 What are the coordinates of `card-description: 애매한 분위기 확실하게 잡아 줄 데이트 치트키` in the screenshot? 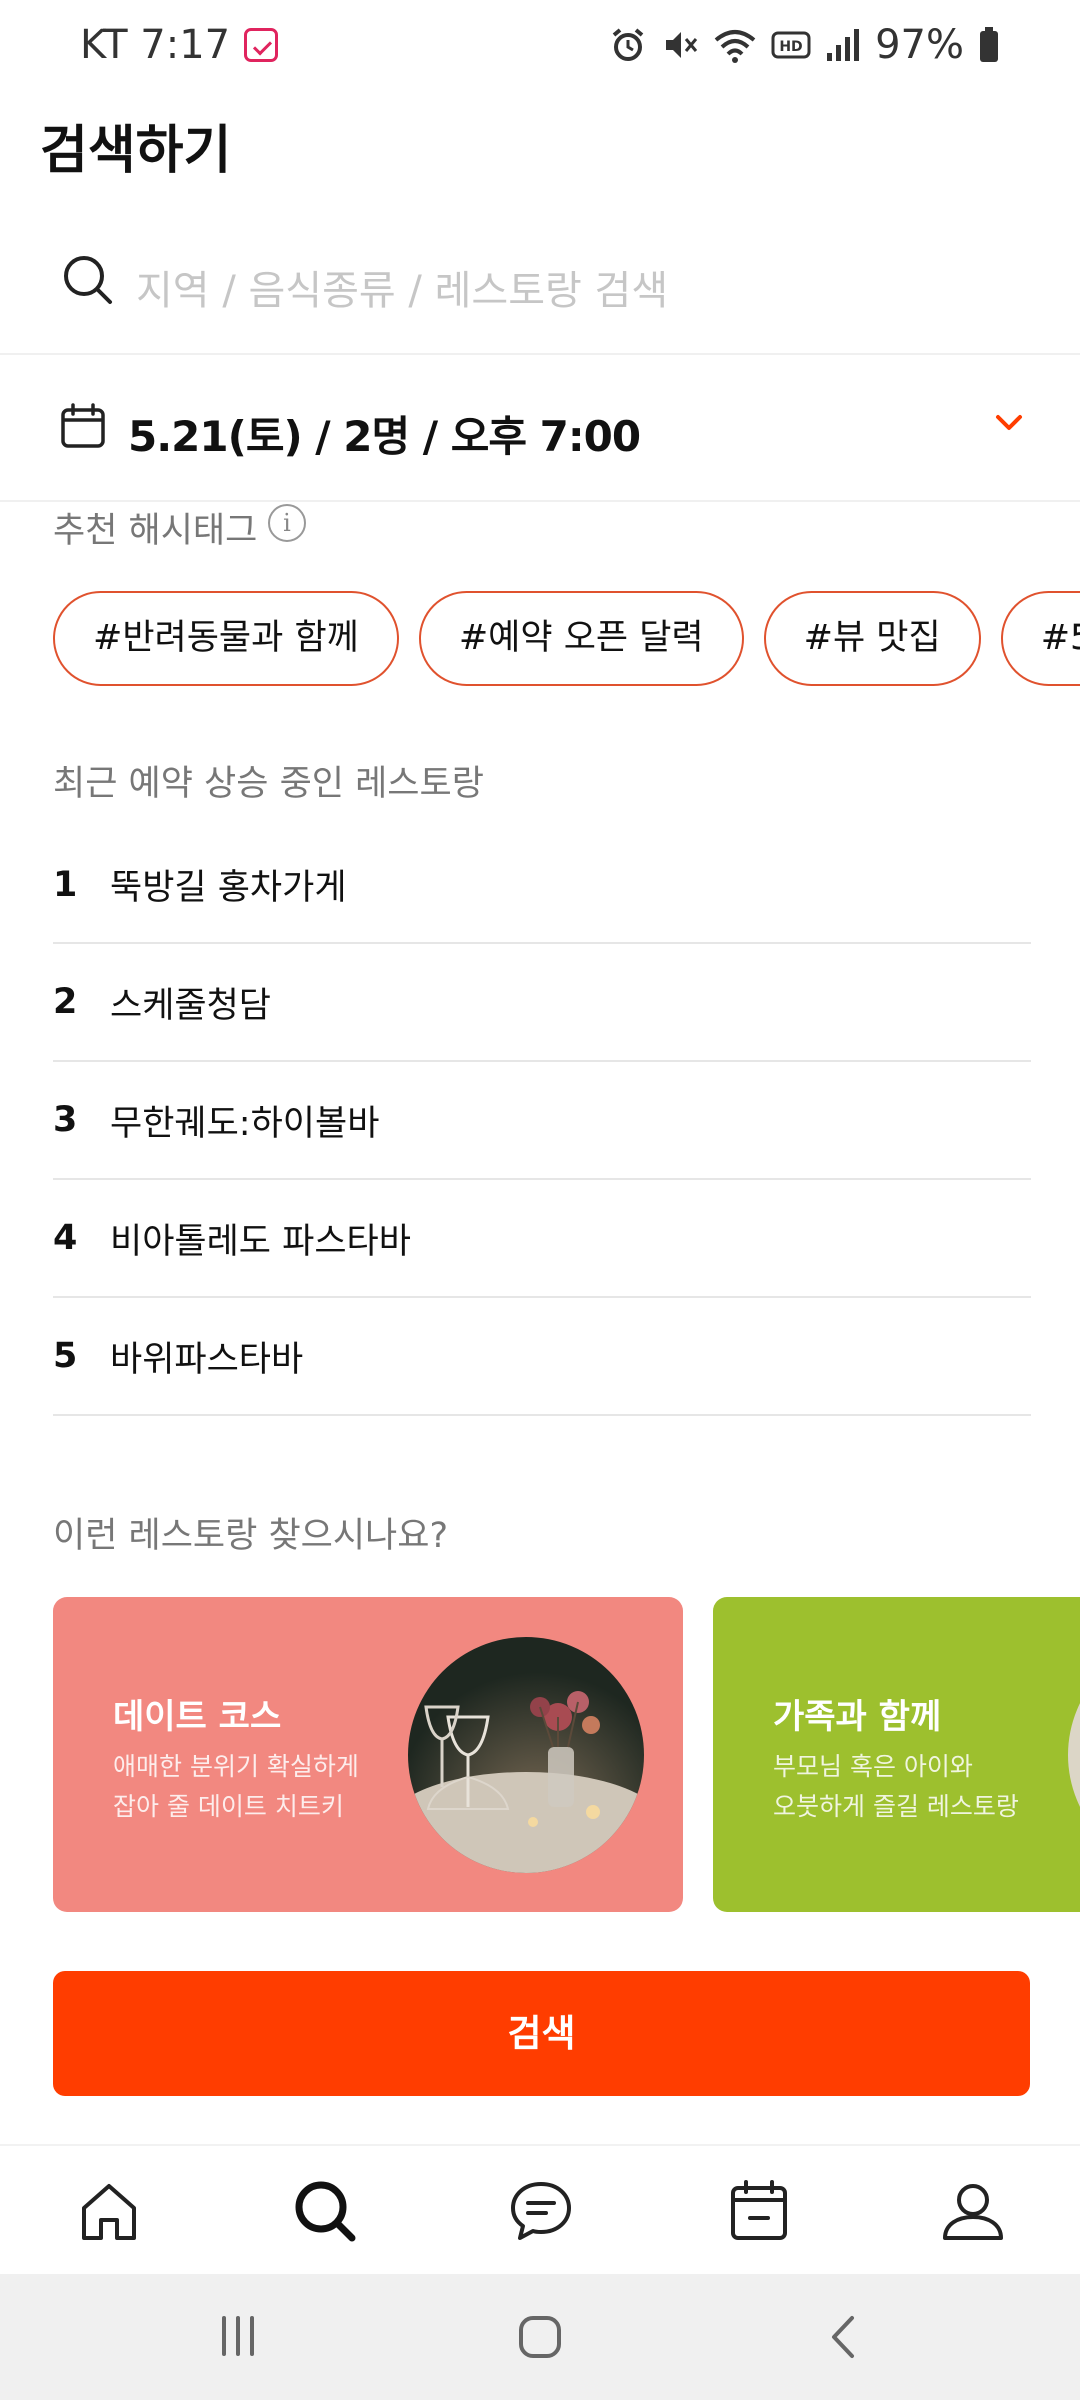 It's located at (236, 1787).